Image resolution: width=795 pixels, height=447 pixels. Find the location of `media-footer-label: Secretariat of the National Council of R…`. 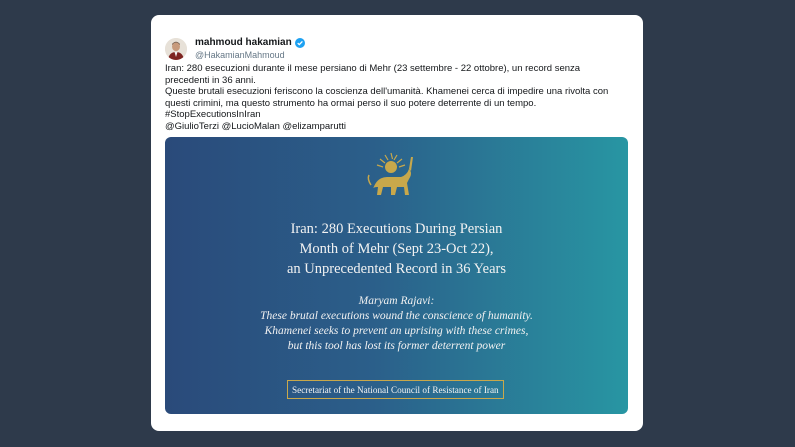

media-footer-label: Secretariat of the National Council of R… is located at coordinates (395, 389).